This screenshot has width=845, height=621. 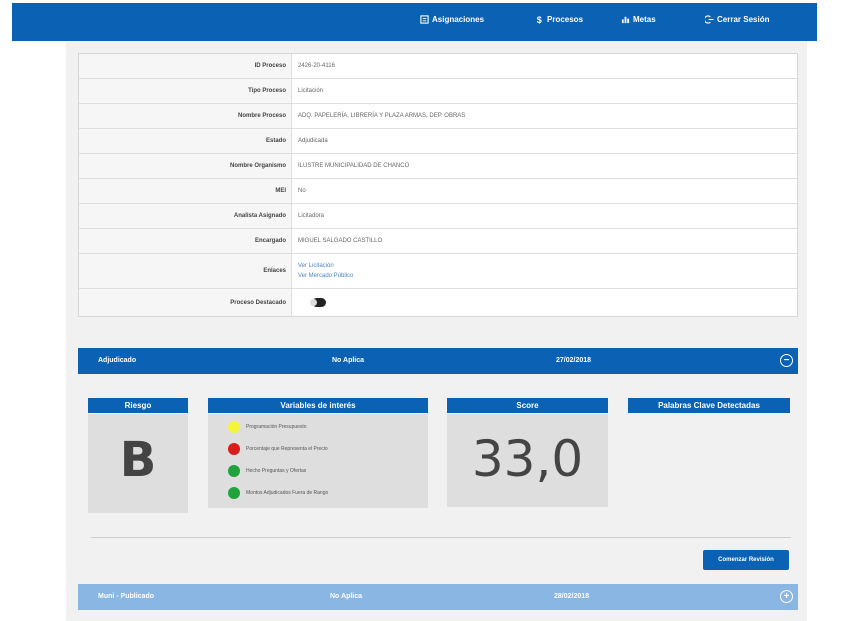 I want to click on variable-label: Programación Presupuesto, so click(x=276, y=427).